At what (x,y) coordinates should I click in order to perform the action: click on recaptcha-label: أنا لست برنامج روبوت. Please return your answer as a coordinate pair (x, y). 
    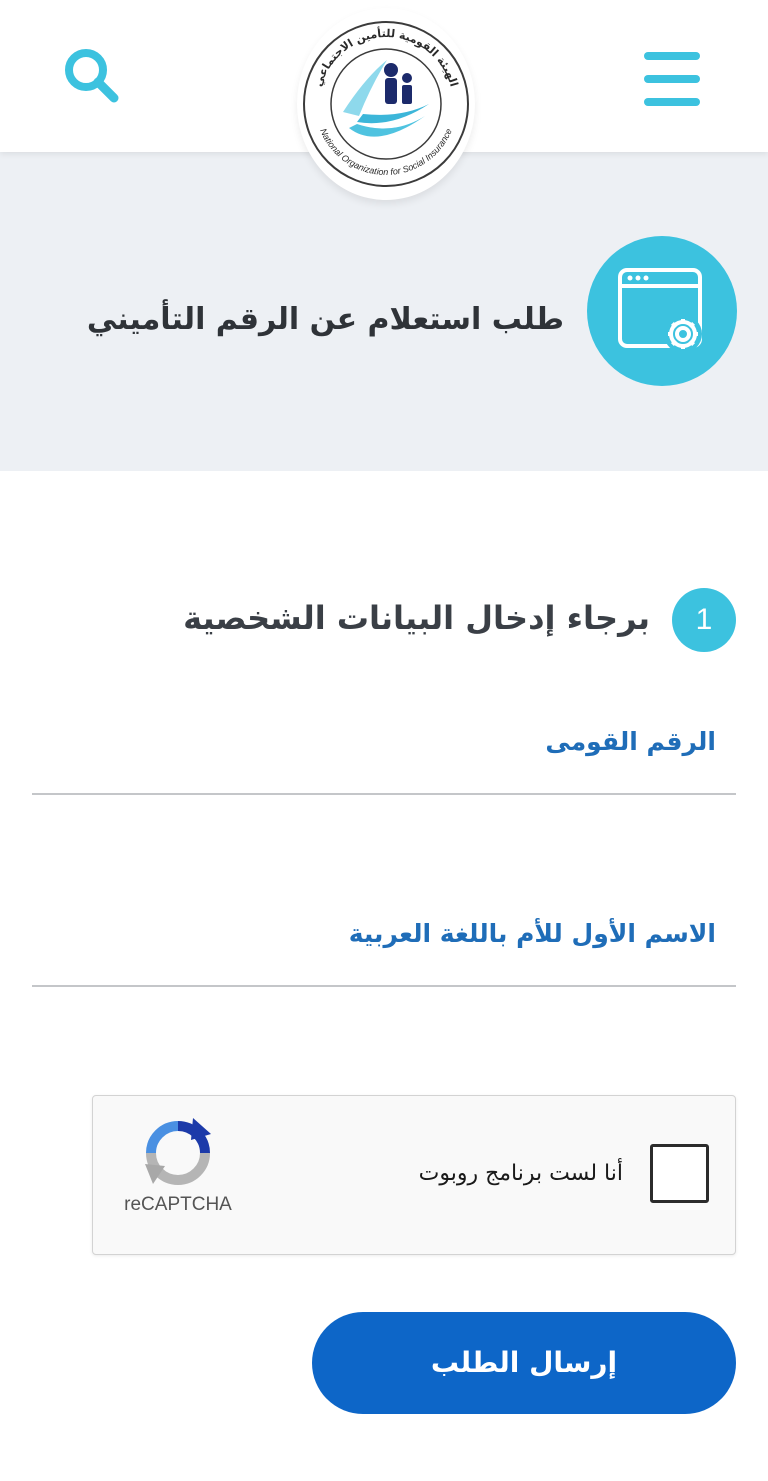
    Looking at the image, I should click on (520, 1173).